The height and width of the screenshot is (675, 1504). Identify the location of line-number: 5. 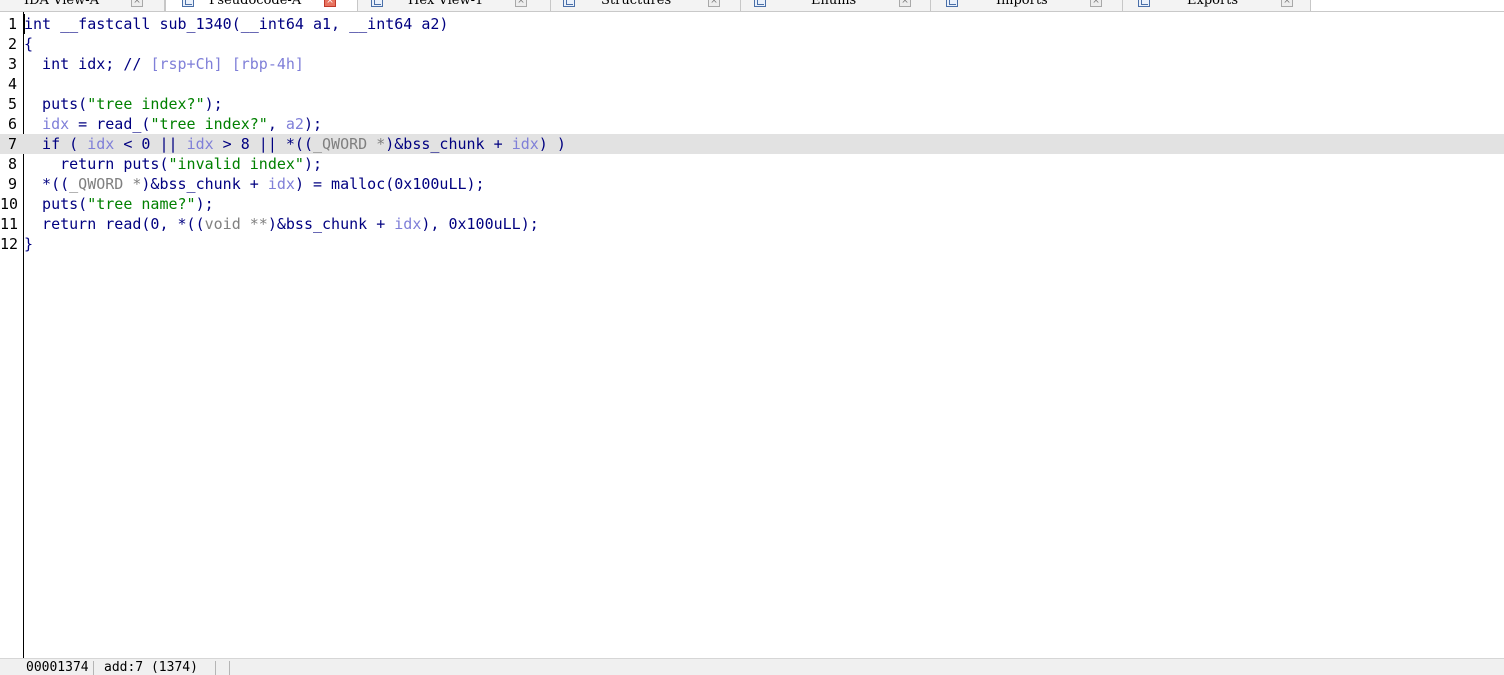
(12, 104).